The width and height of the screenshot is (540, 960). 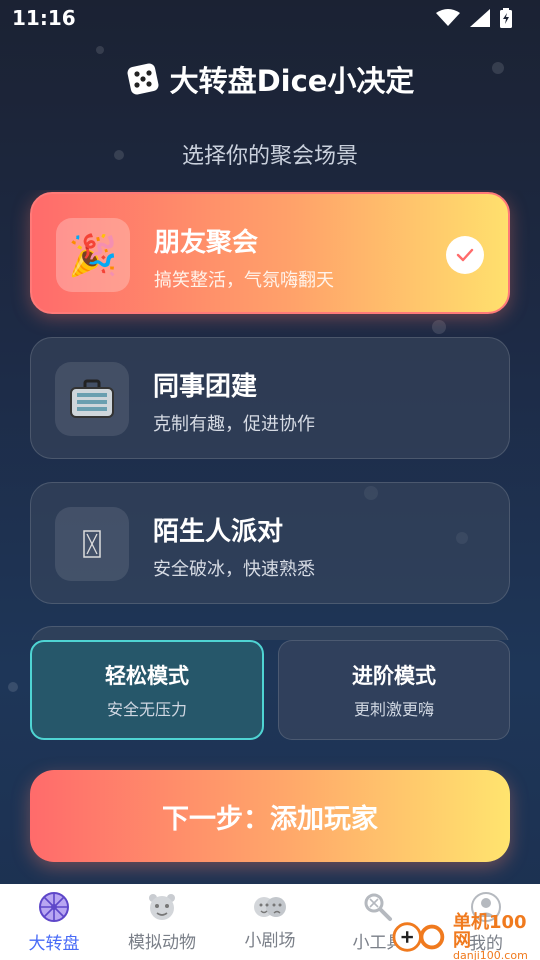 What do you see at coordinates (244, 280) in the screenshot?
I see `scene-desc: 搞笑整活，气氛嗨翻天` at bounding box center [244, 280].